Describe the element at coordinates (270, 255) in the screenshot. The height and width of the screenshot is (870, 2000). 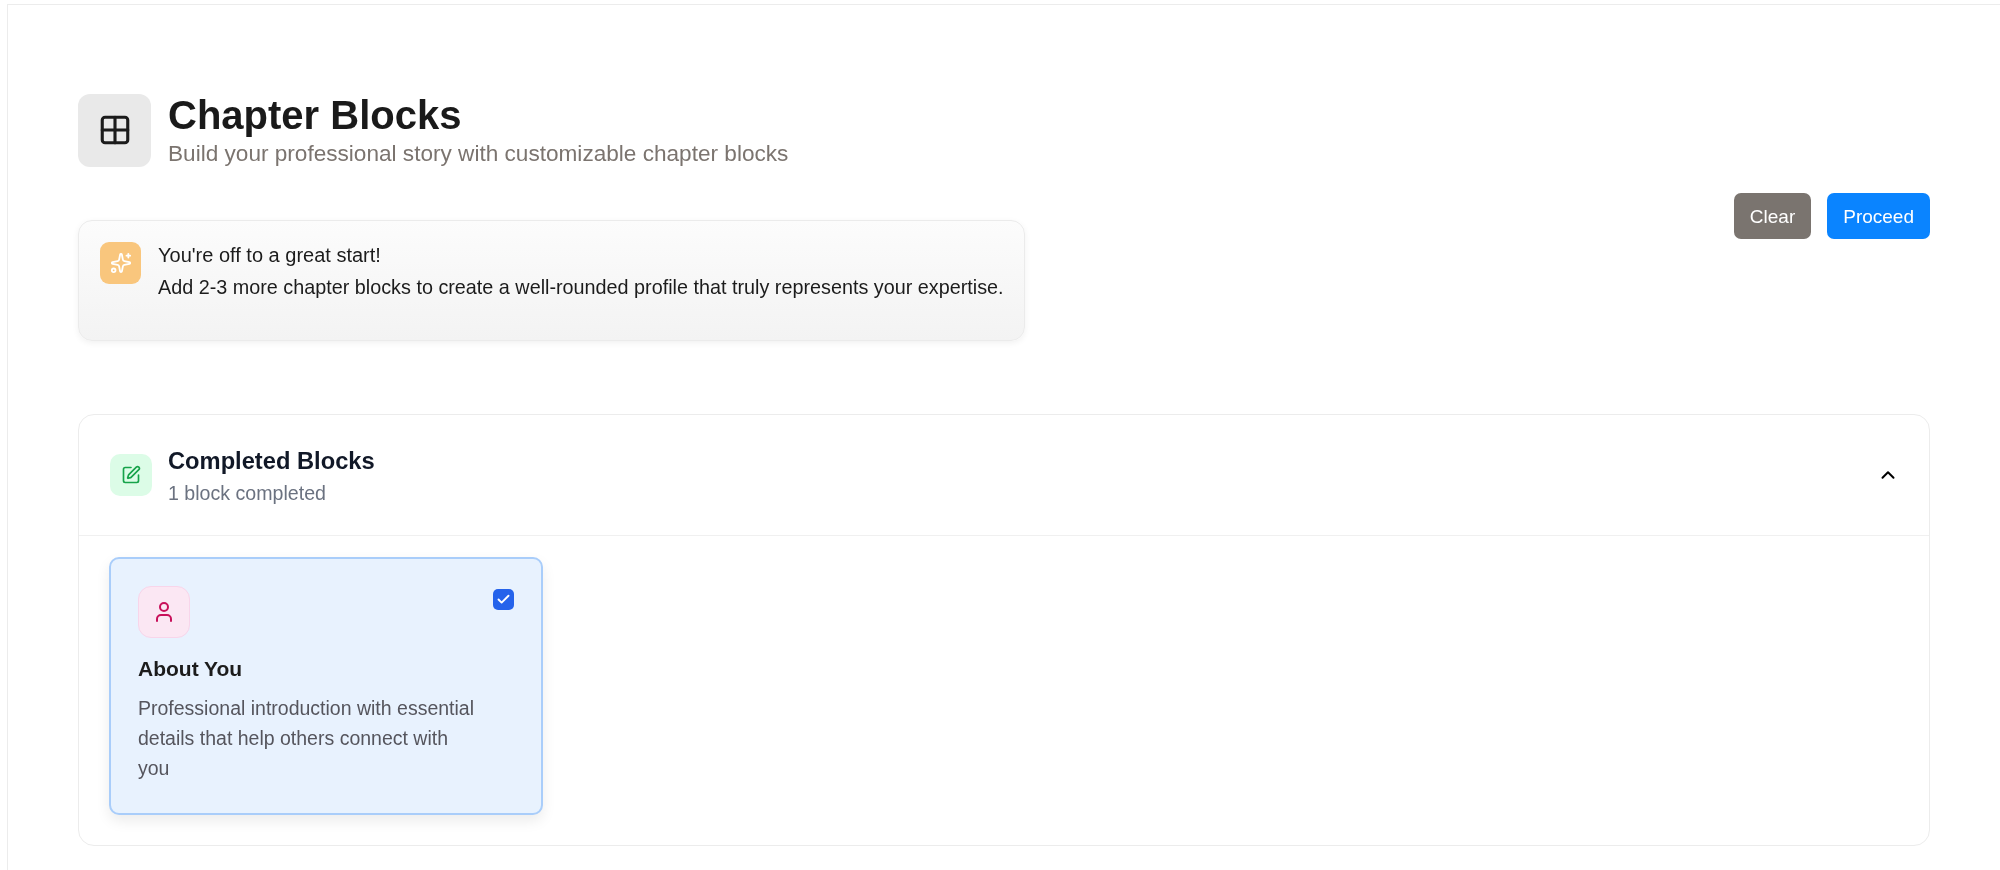
I see `tip-title: You're off to a great start!` at that location.